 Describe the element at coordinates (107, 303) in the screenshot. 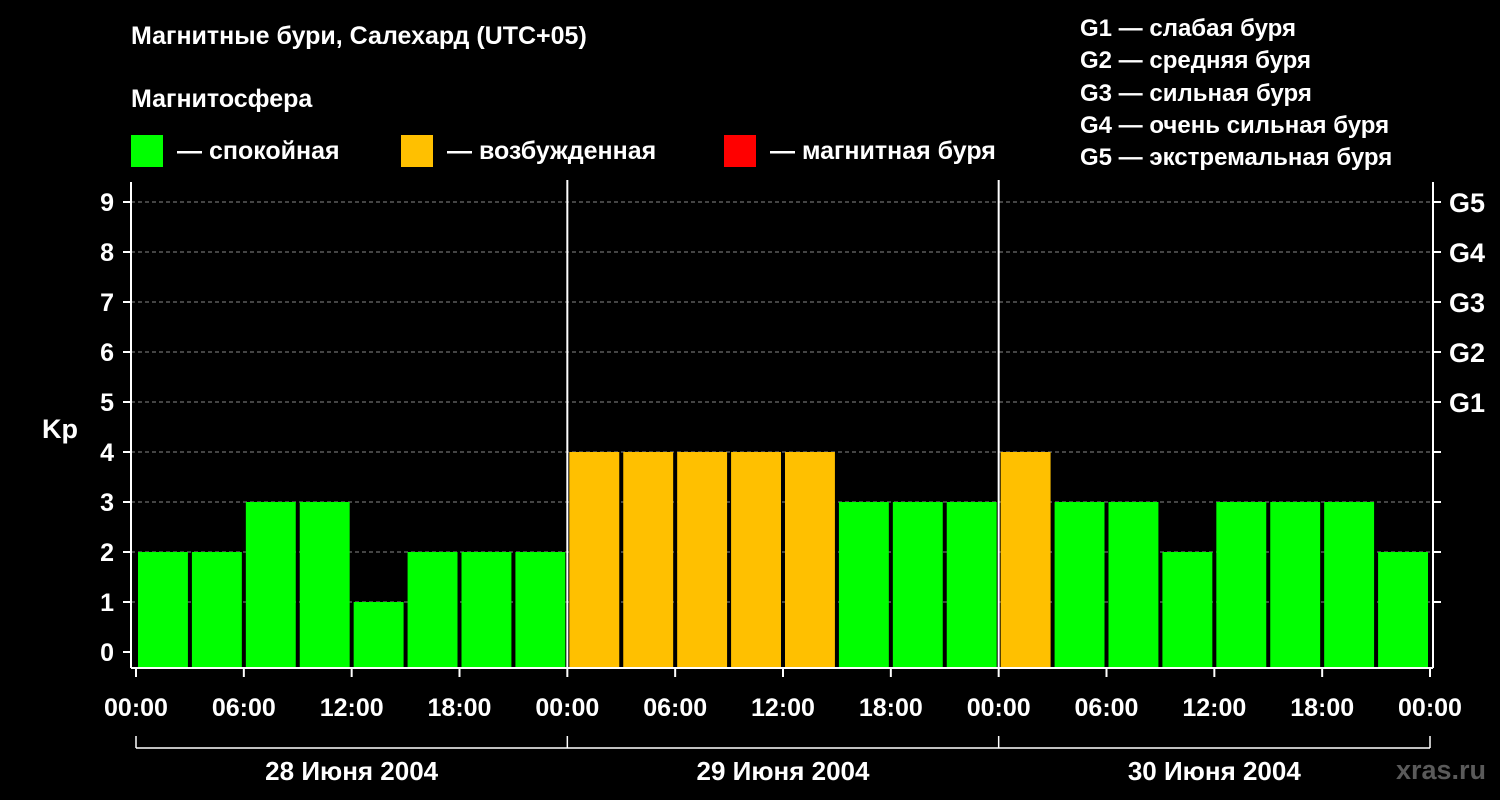

I see `y-tick-label: 7` at that location.